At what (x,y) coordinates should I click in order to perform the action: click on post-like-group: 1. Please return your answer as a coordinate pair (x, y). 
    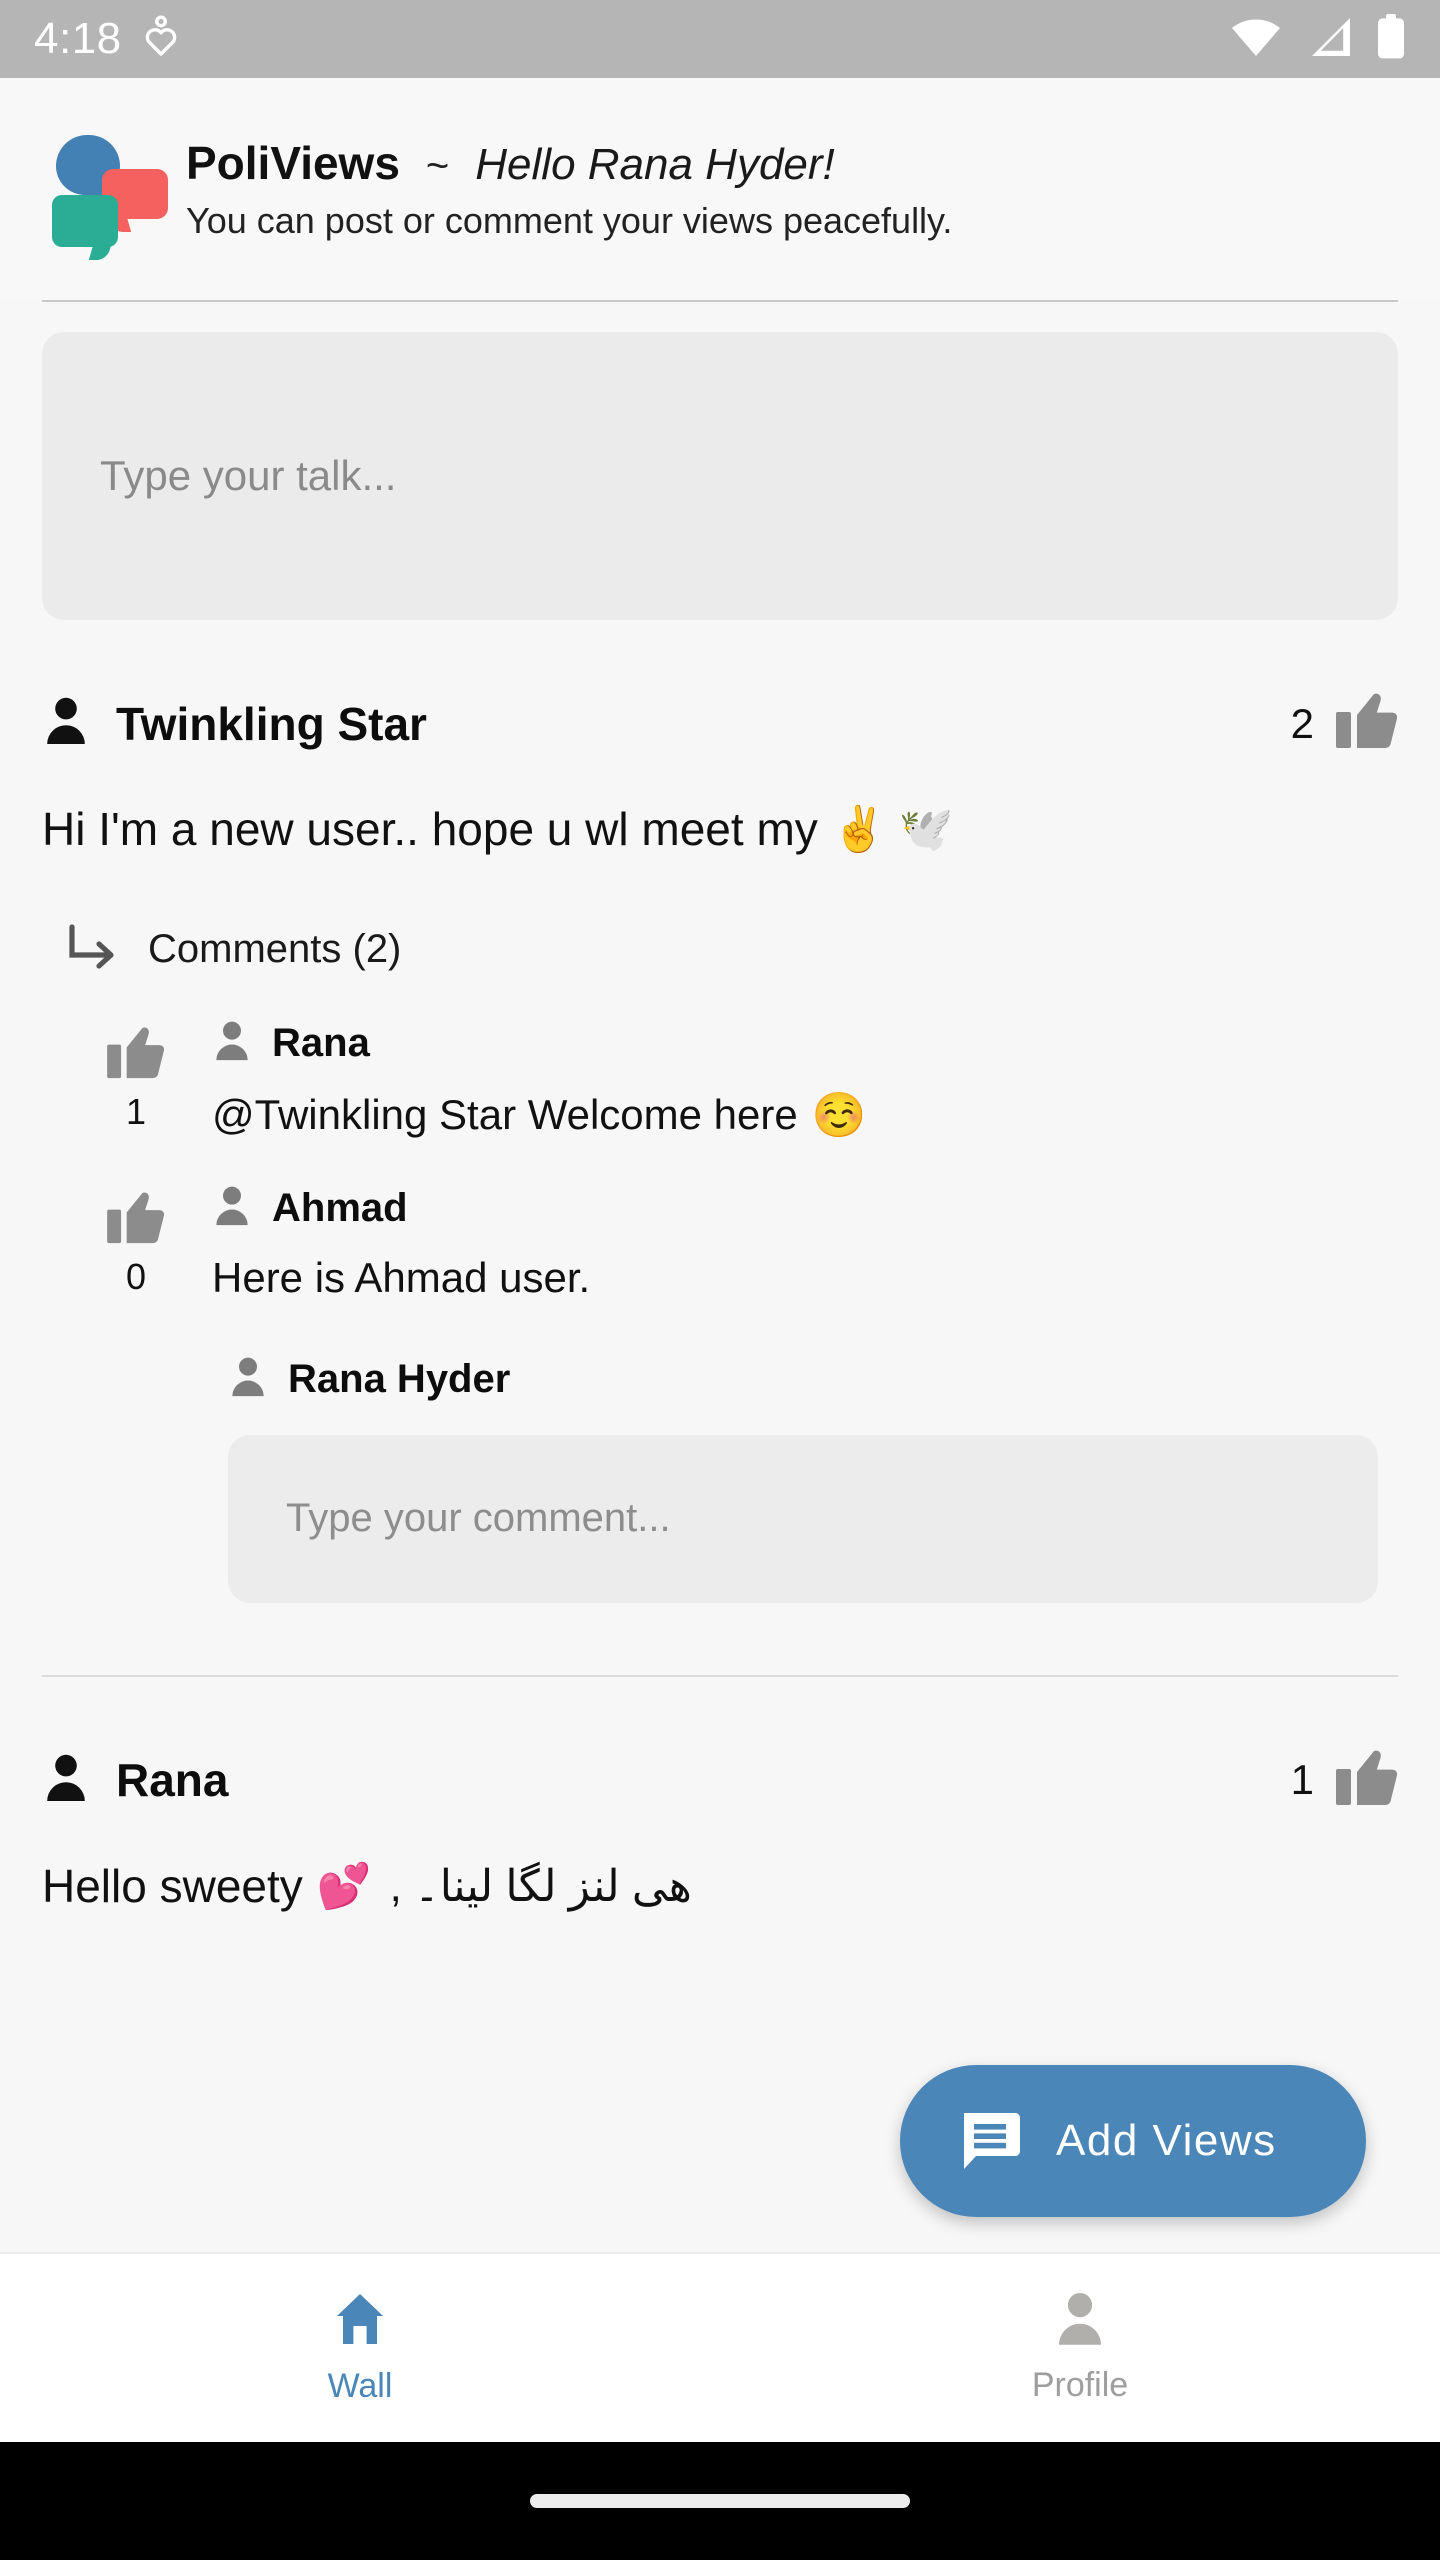
    Looking at the image, I should click on (1344, 1780).